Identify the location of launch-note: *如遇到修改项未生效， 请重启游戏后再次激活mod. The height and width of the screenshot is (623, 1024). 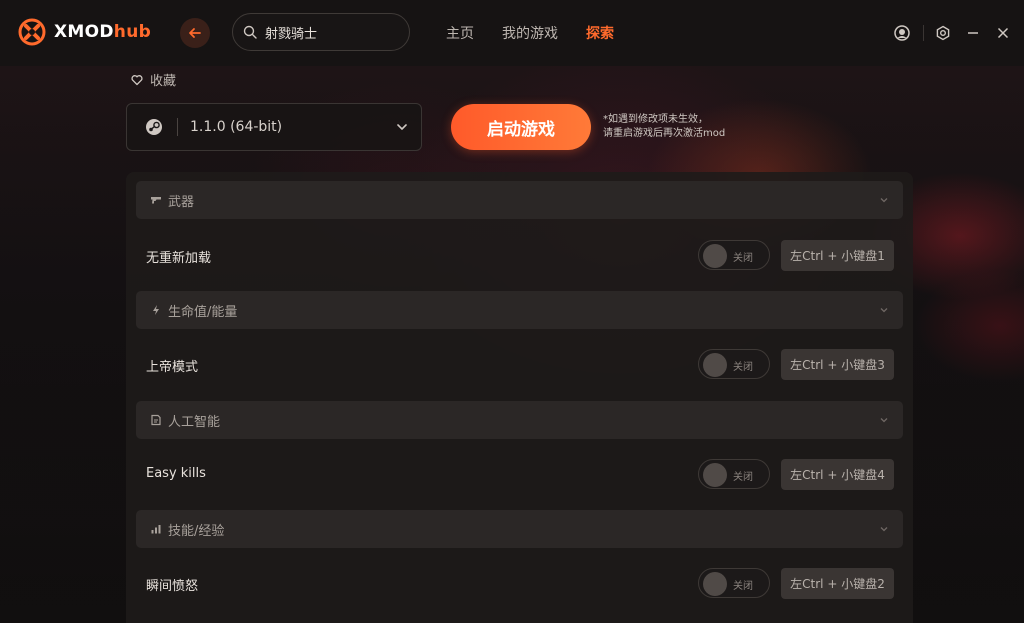
(664, 127).